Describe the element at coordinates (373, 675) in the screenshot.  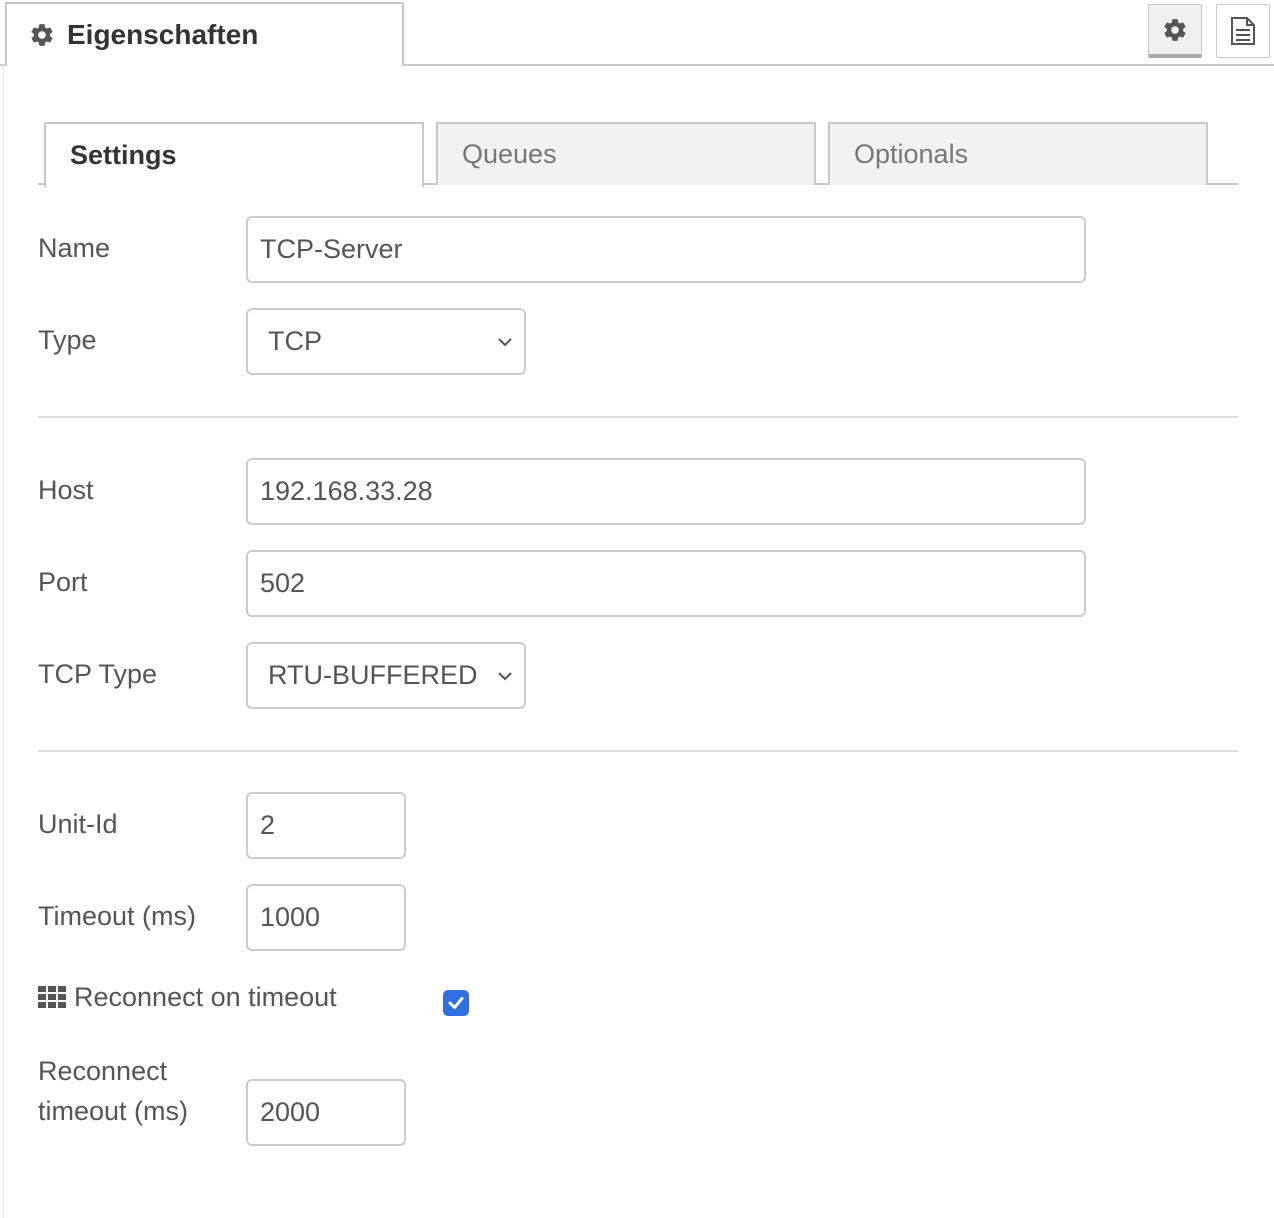
I see `tcp-type-value: RTU-BUFFERED` at that location.